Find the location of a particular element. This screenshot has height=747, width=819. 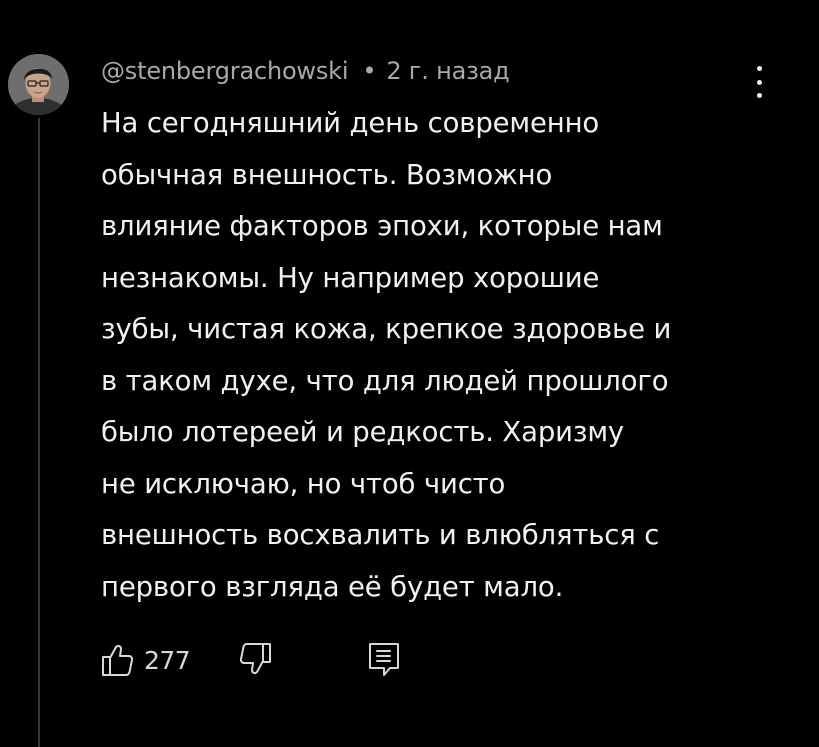

dislike-button is located at coordinates (255, 661).